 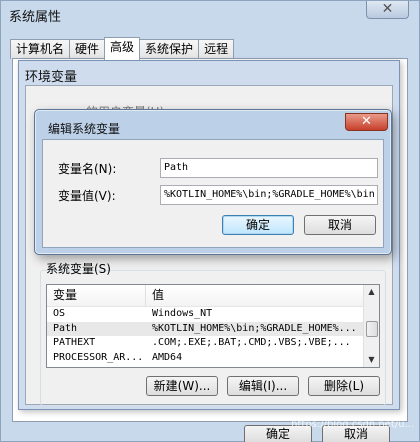 I want to click on row-value: Windows_NT, so click(x=182, y=313).